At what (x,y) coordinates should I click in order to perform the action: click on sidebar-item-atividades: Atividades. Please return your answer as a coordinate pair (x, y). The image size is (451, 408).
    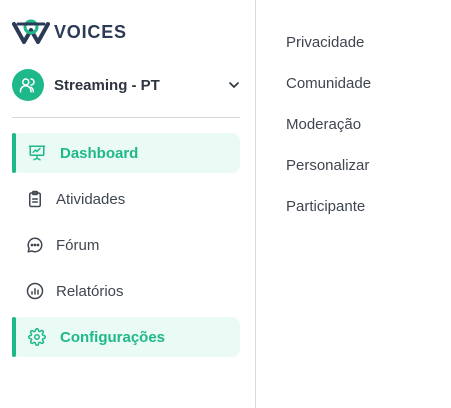
    Looking at the image, I should click on (126, 199).